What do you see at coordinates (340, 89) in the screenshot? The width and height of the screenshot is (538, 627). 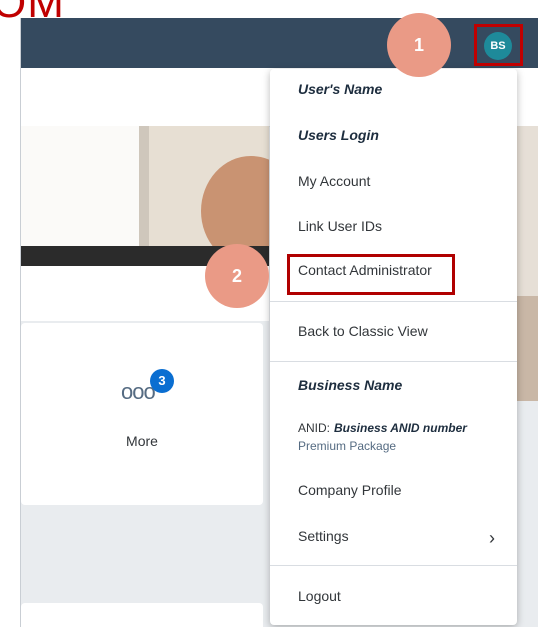 I see `user-name: User's Name` at bounding box center [340, 89].